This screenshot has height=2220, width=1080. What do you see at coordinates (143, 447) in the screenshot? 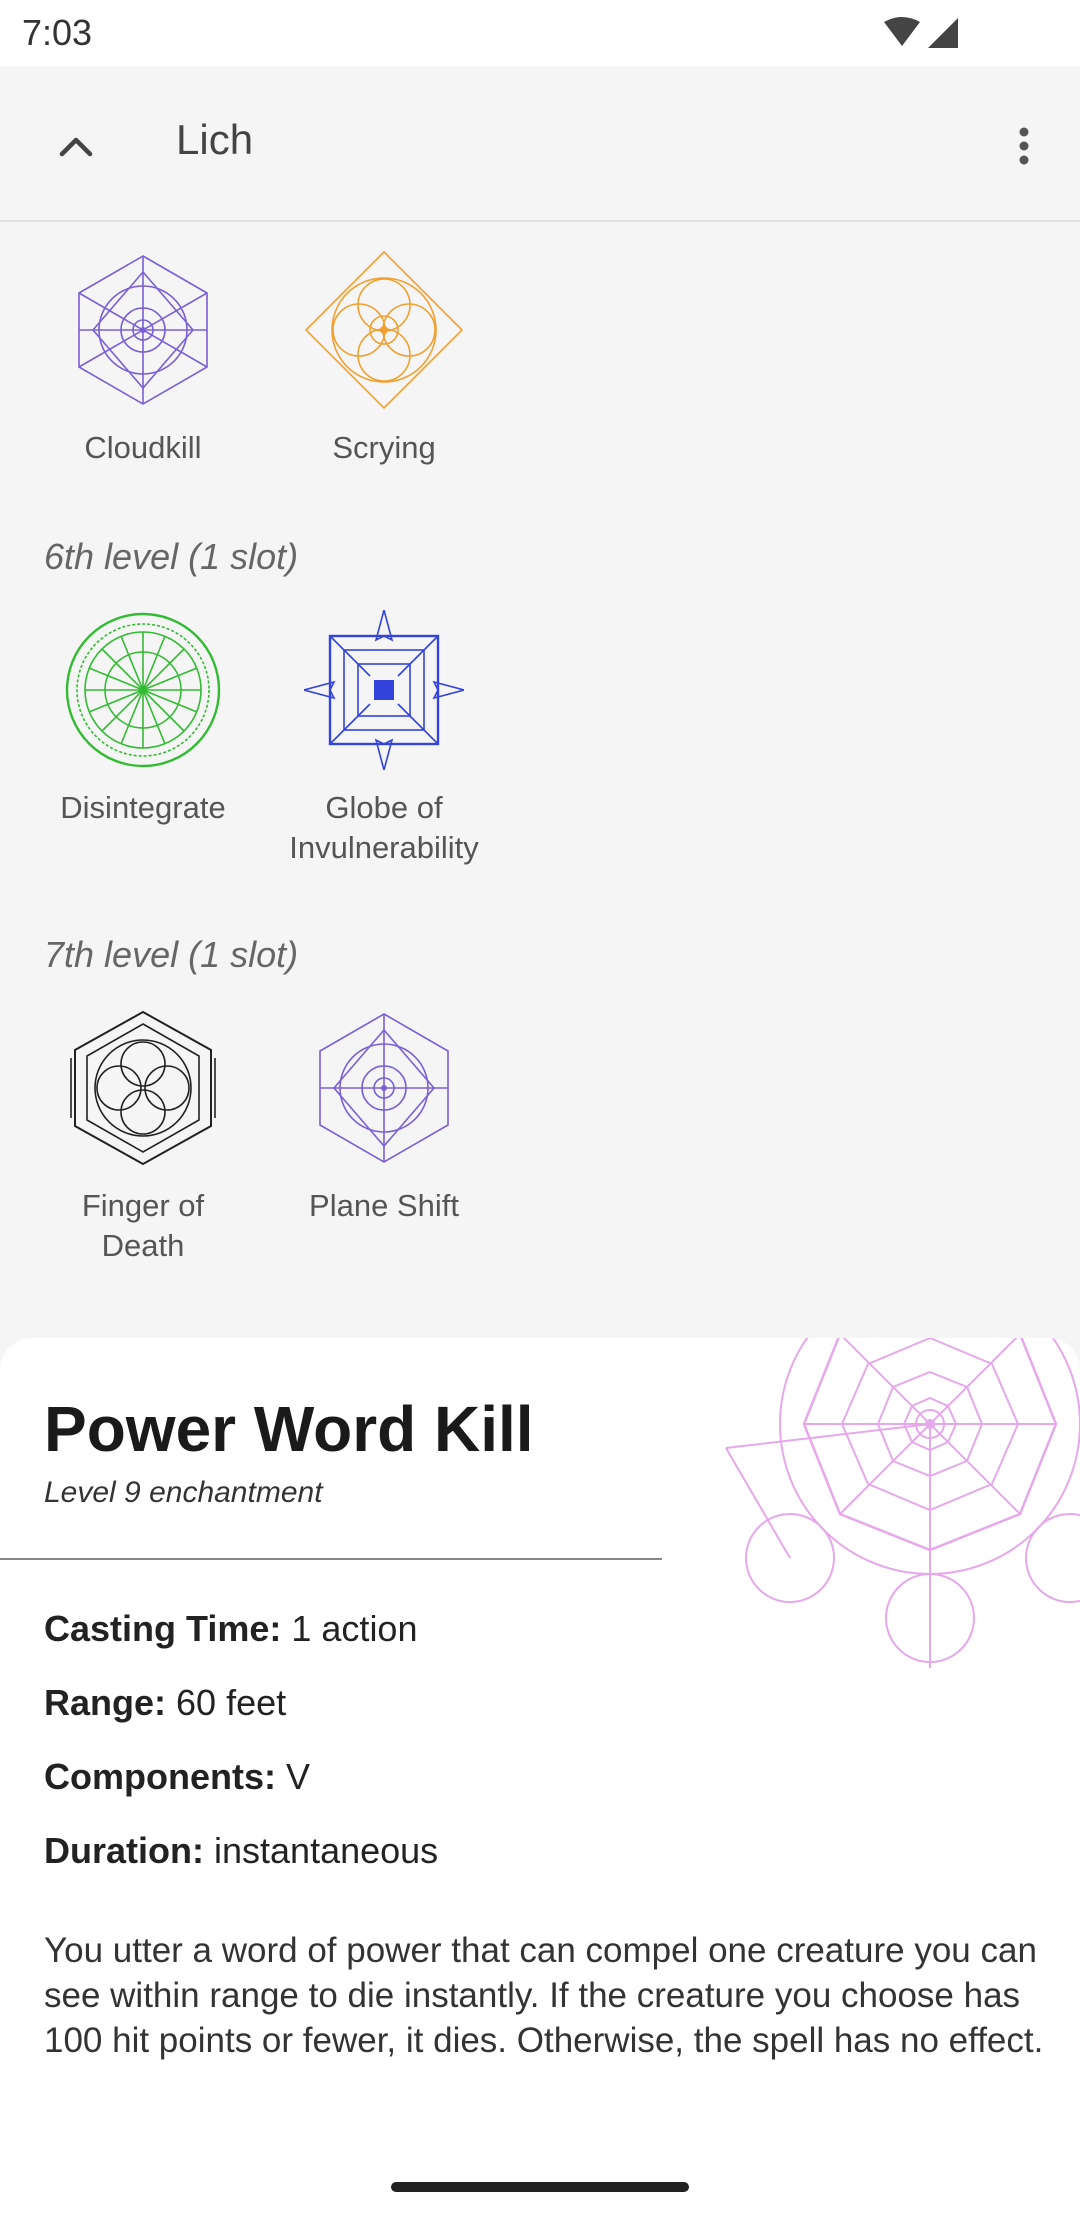
I see `spell-name: Cloudkill` at bounding box center [143, 447].